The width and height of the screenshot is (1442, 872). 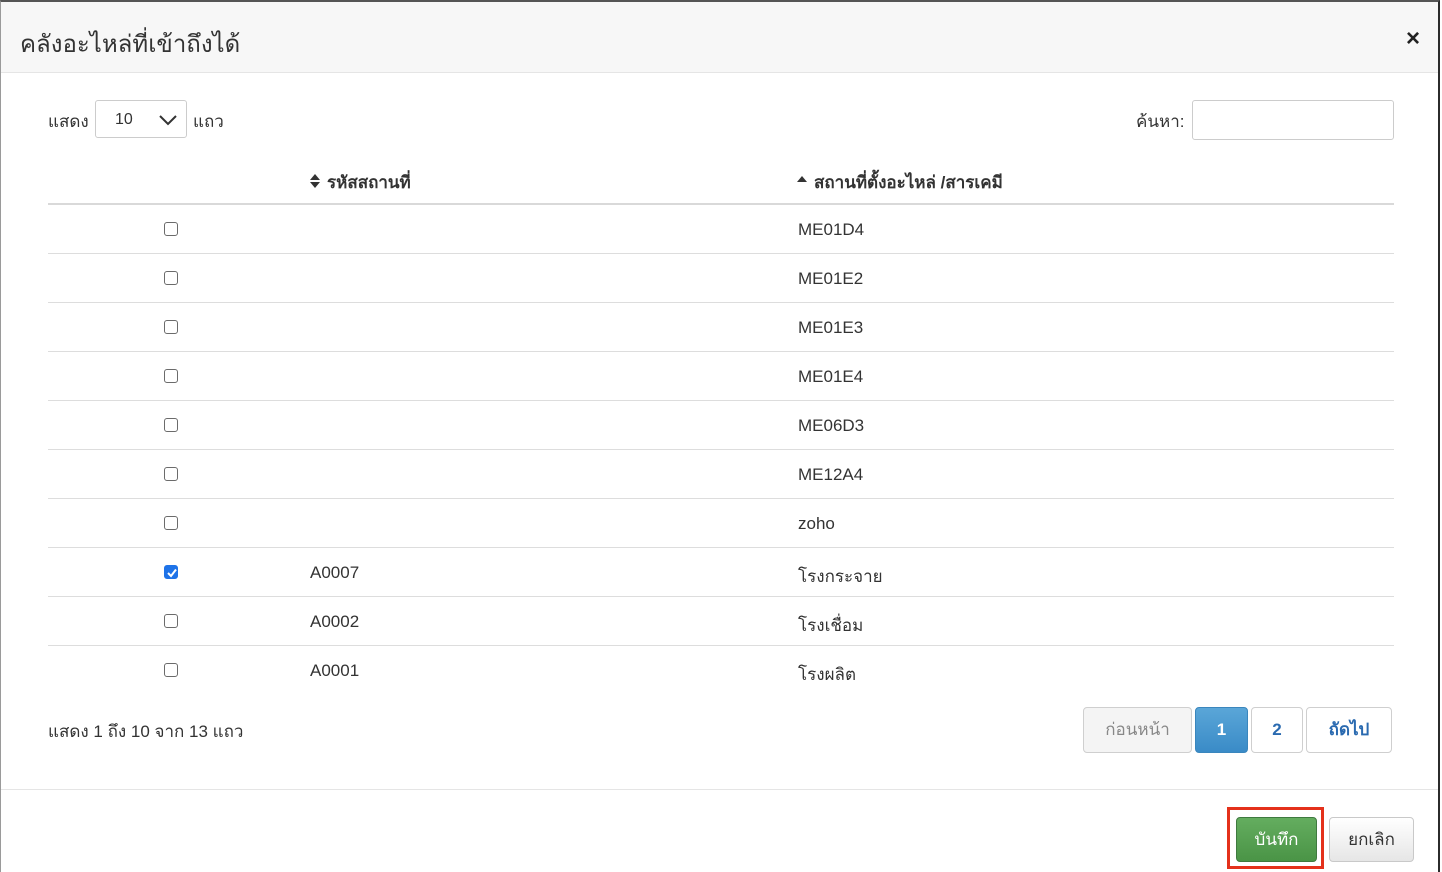 What do you see at coordinates (908, 182) in the screenshot?
I see `column-header-location-label: สถานที่ตั้งอะไหล่ /สารเคมี` at bounding box center [908, 182].